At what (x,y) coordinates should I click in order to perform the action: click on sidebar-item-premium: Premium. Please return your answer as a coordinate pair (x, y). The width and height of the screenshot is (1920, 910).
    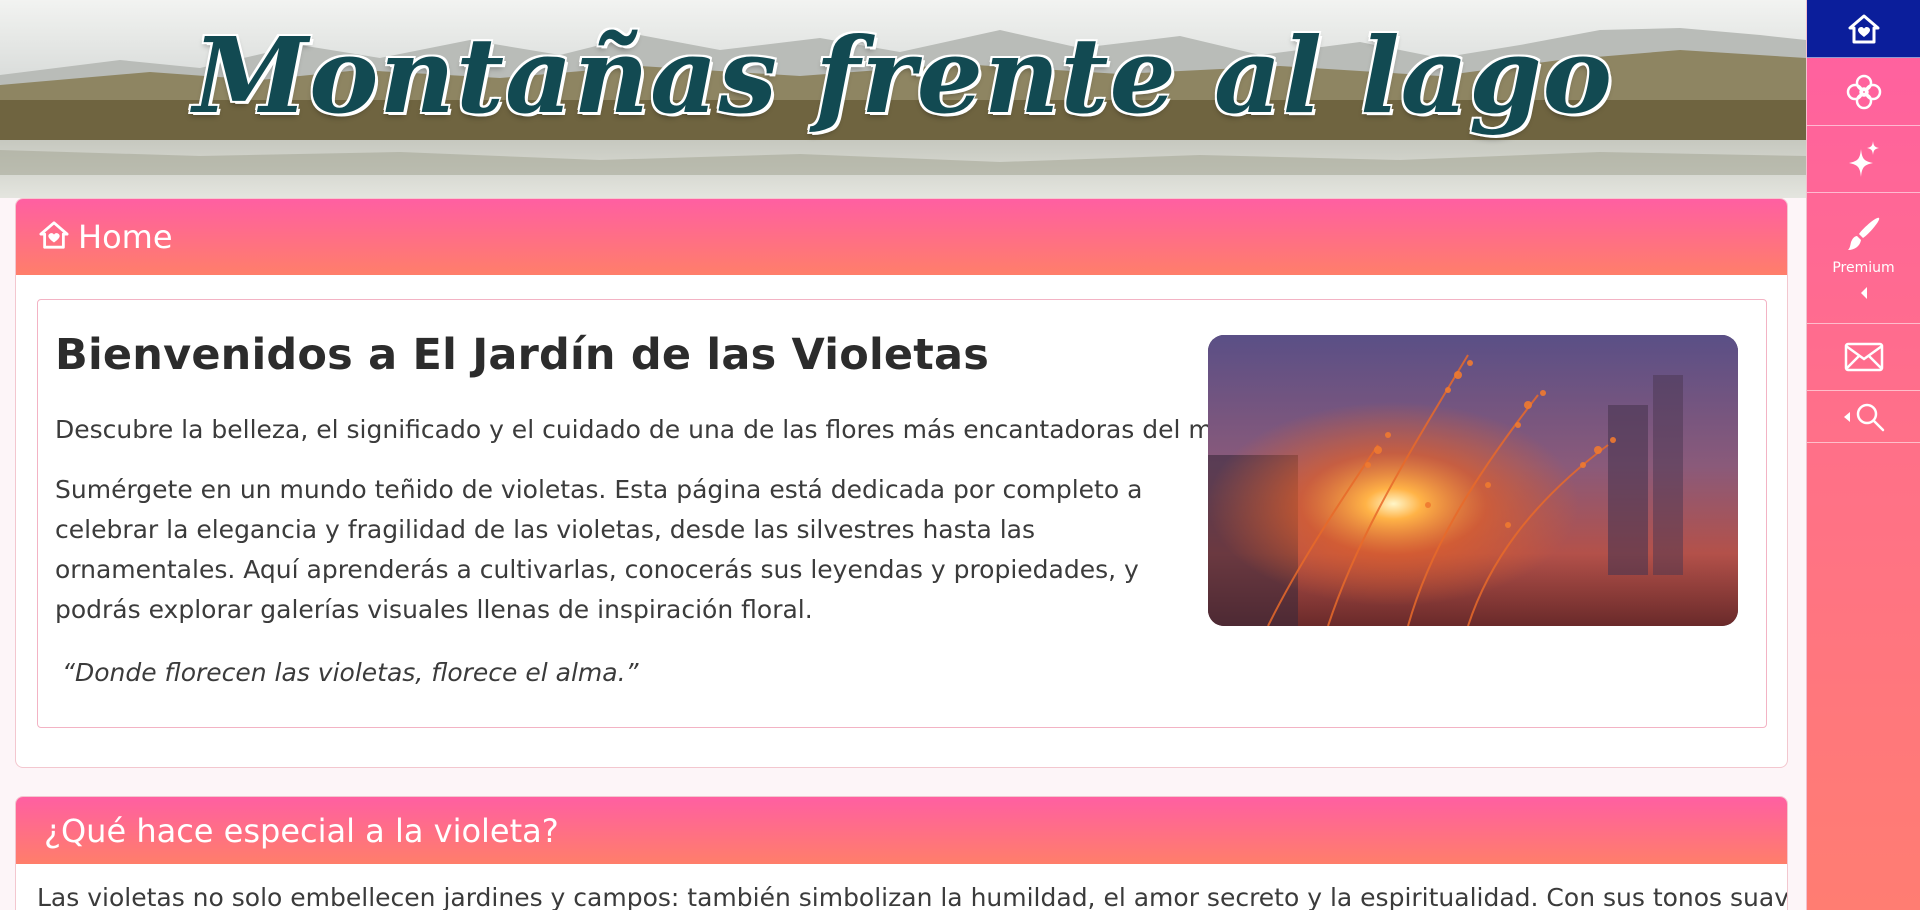
    Looking at the image, I should click on (1863, 258).